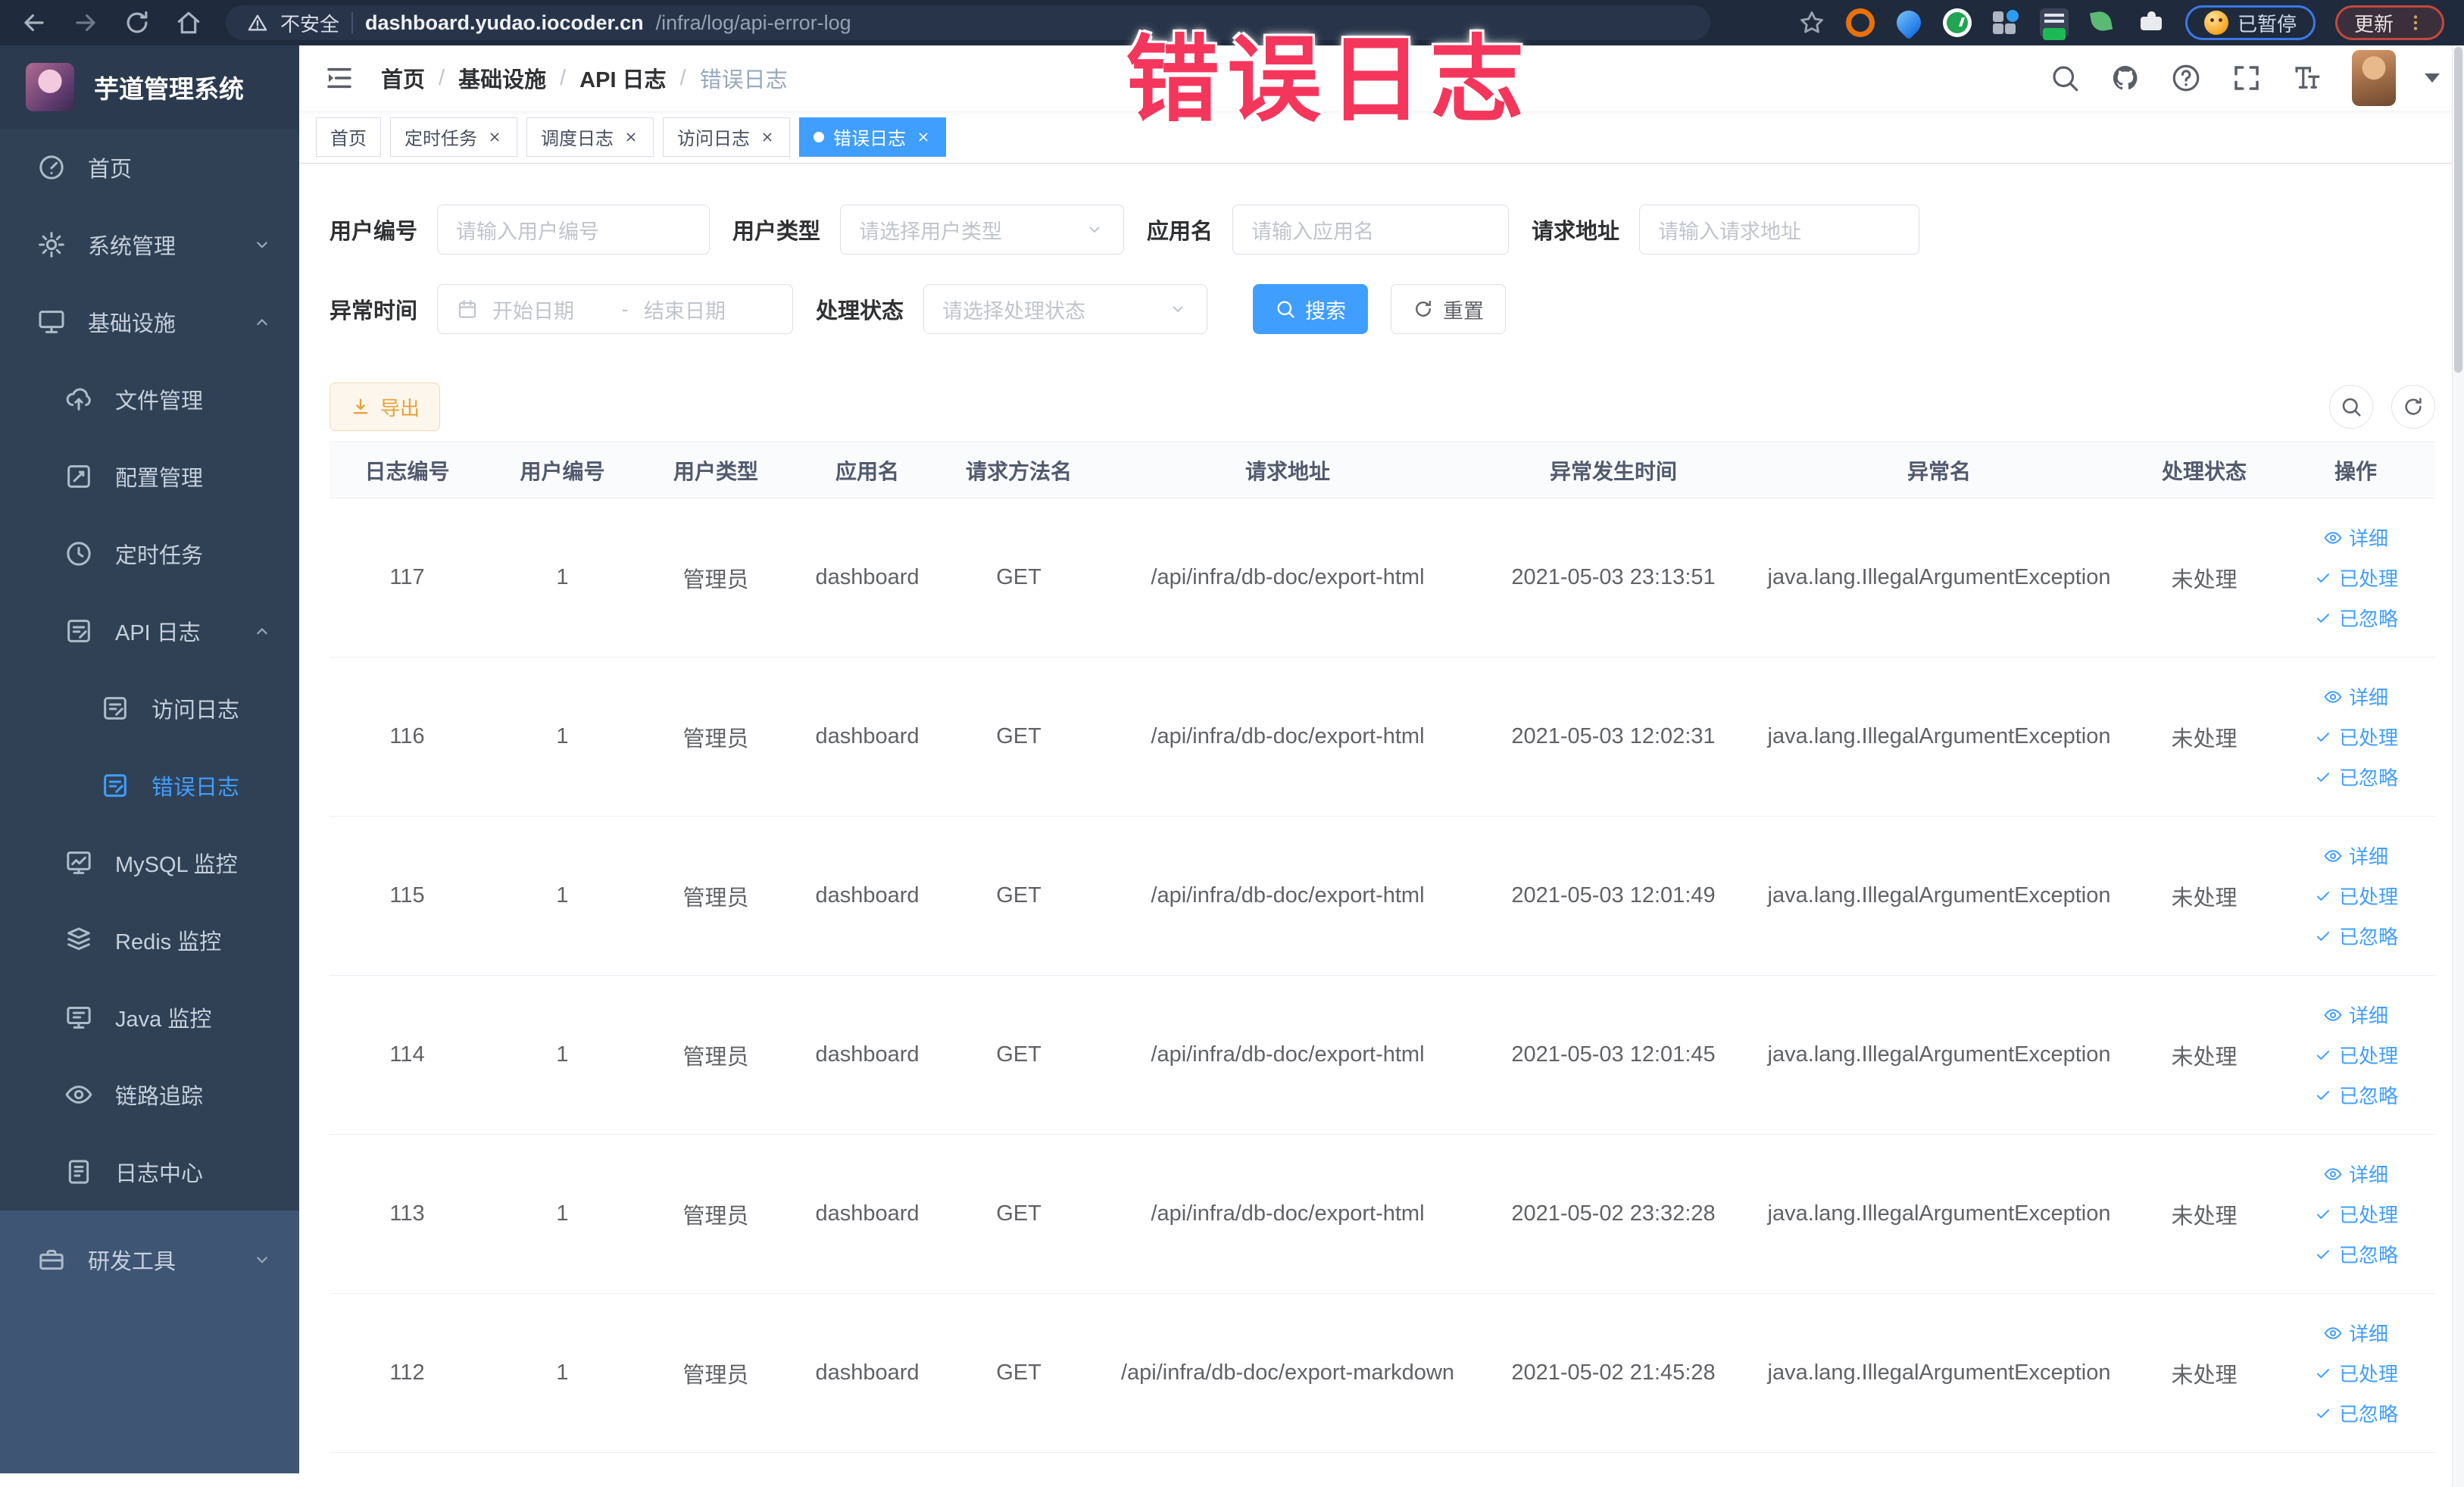 This screenshot has height=1487, width=2464. Describe the element at coordinates (403, 78) in the screenshot. I see `breadcrumb-item: 首页` at that location.